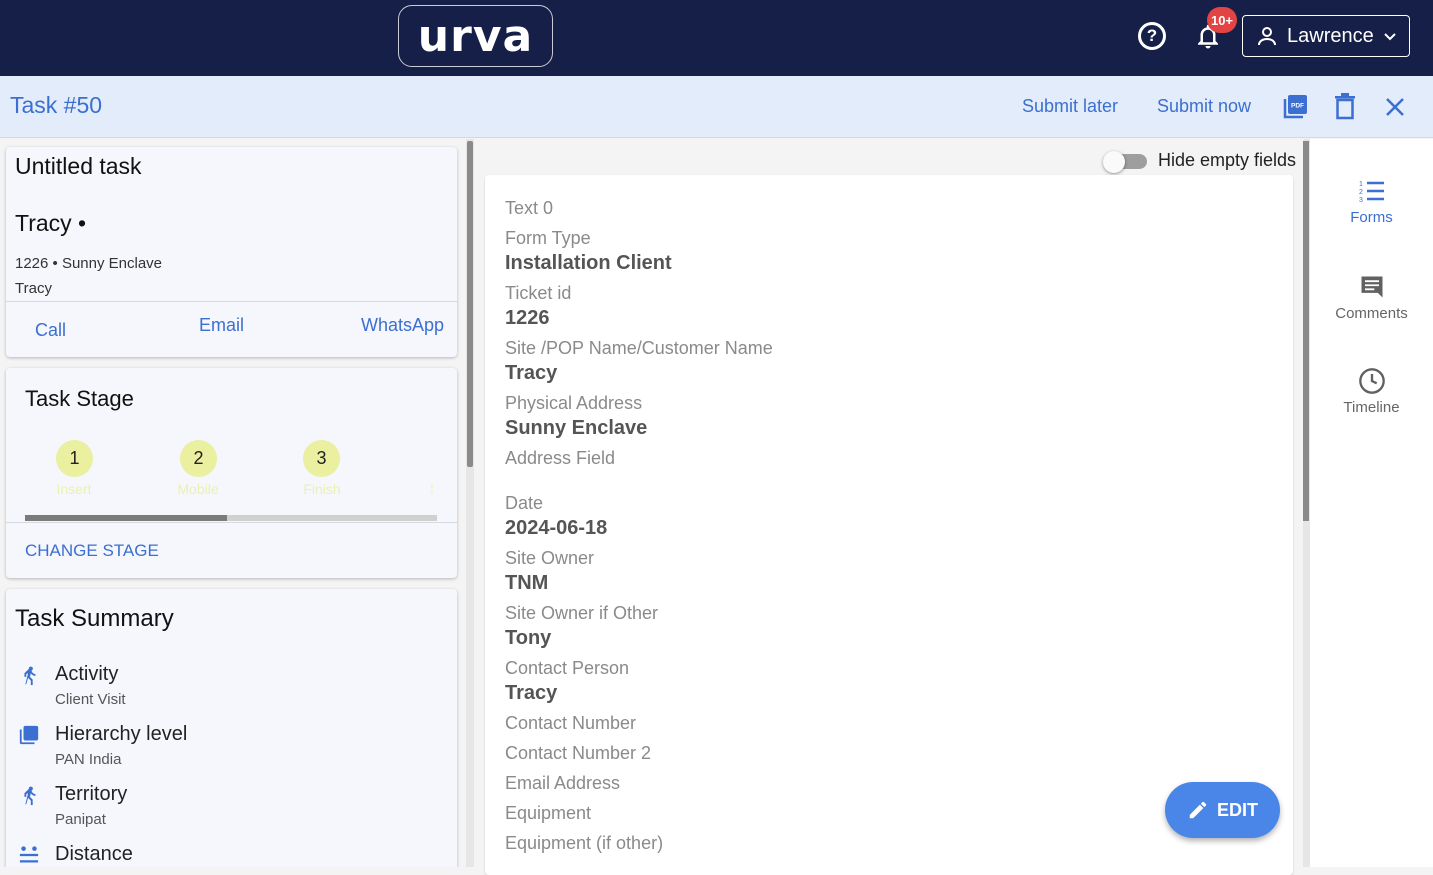 Image resolution: width=1433 pixels, height=875 pixels. What do you see at coordinates (1237, 809) in the screenshot?
I see `edit-label: EDIT` at bounding box center [1237, 809].